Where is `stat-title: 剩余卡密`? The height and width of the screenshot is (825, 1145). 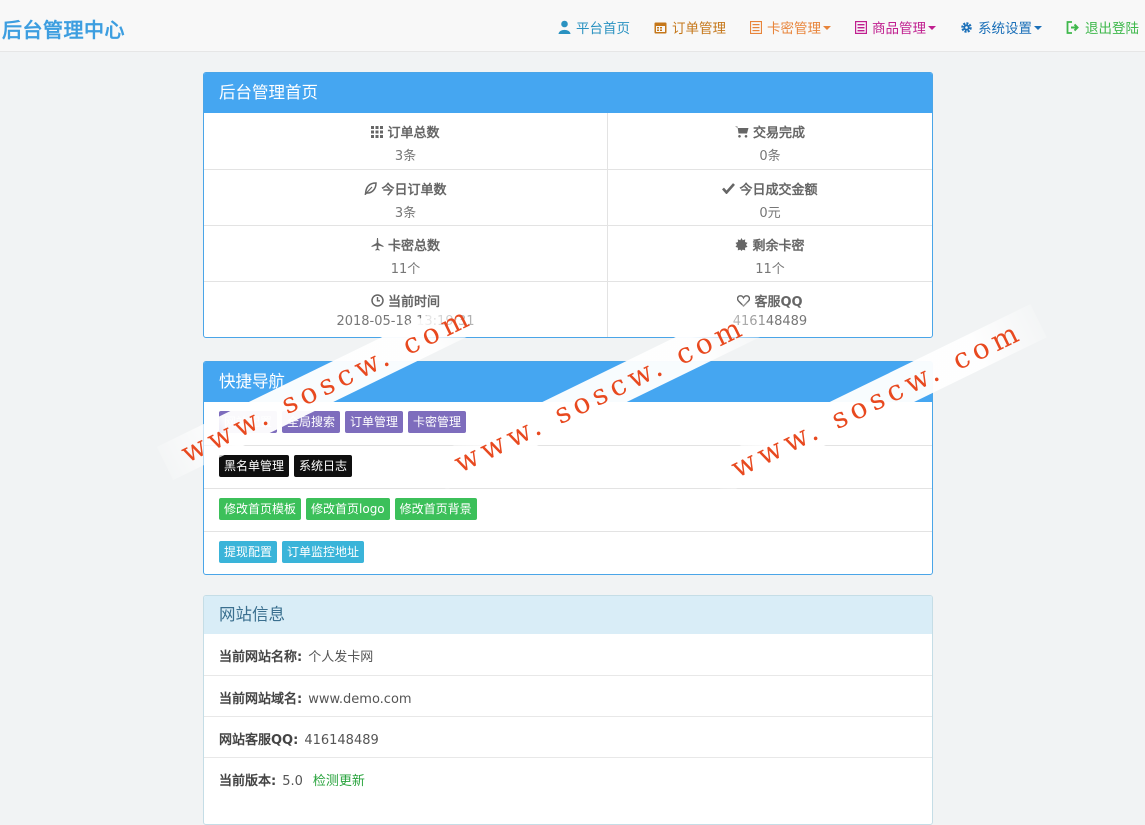 stat-title: 剩余卡密 is located at coordinates (770, 244).